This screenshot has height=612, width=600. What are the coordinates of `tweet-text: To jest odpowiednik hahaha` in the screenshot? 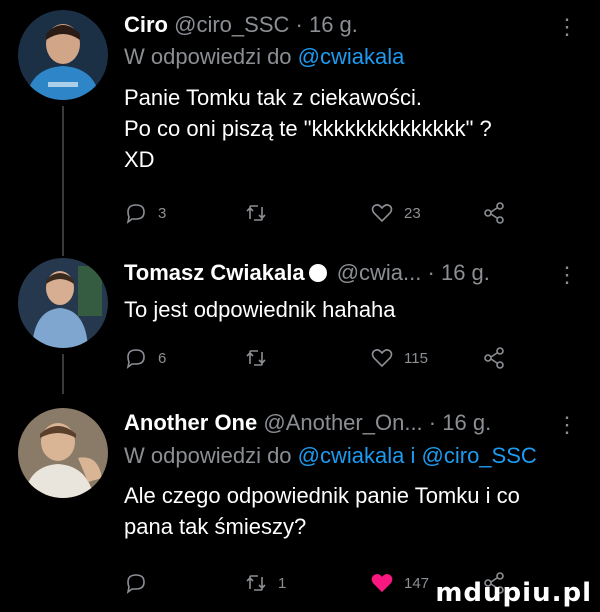 It's located at (352, 309).